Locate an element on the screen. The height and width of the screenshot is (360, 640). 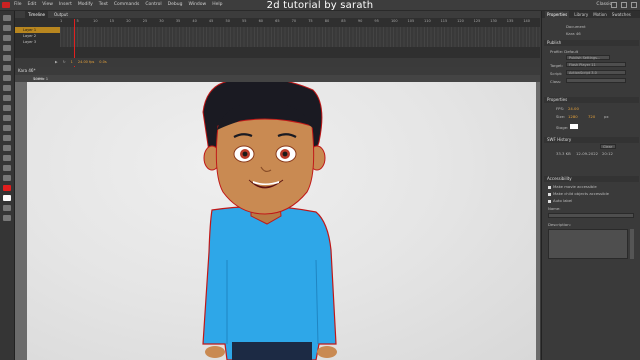
frame-rate: 24.00 fps is located at coordinates (86, 62).